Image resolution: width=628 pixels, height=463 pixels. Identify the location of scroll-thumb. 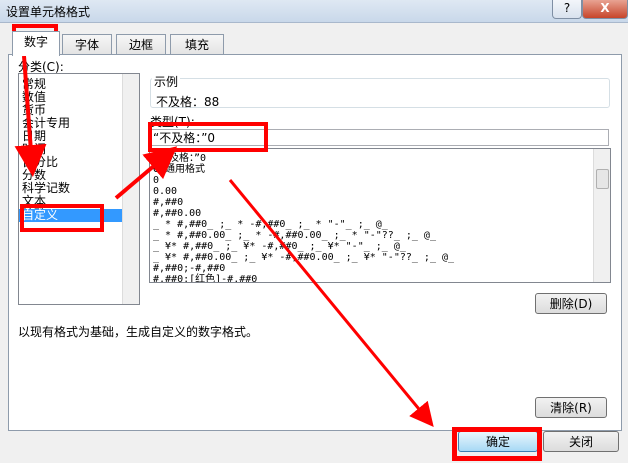
(602, 179).